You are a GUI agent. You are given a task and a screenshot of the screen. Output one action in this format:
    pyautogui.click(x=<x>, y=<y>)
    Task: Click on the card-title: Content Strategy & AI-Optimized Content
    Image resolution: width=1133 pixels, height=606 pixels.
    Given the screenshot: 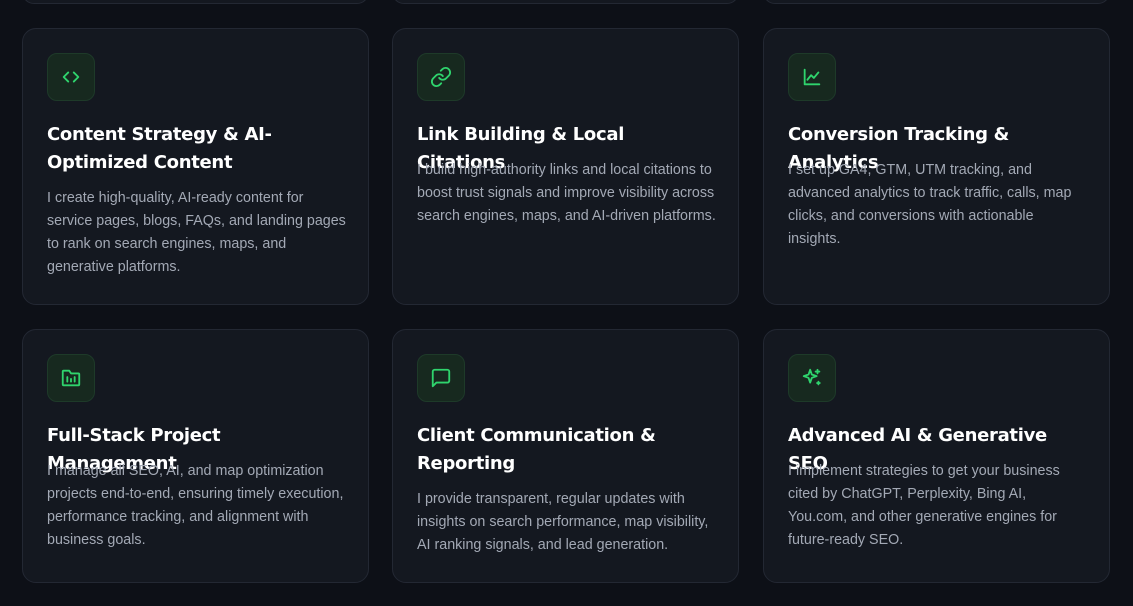 What is the action you would take?
    pyautogui.click(x=159, y=148)
    